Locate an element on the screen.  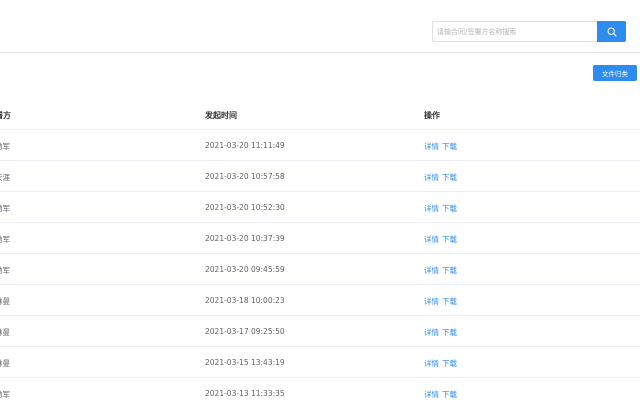
cell-time: 2021-03-20 10:57:58 is located at coordinates (245, 176).